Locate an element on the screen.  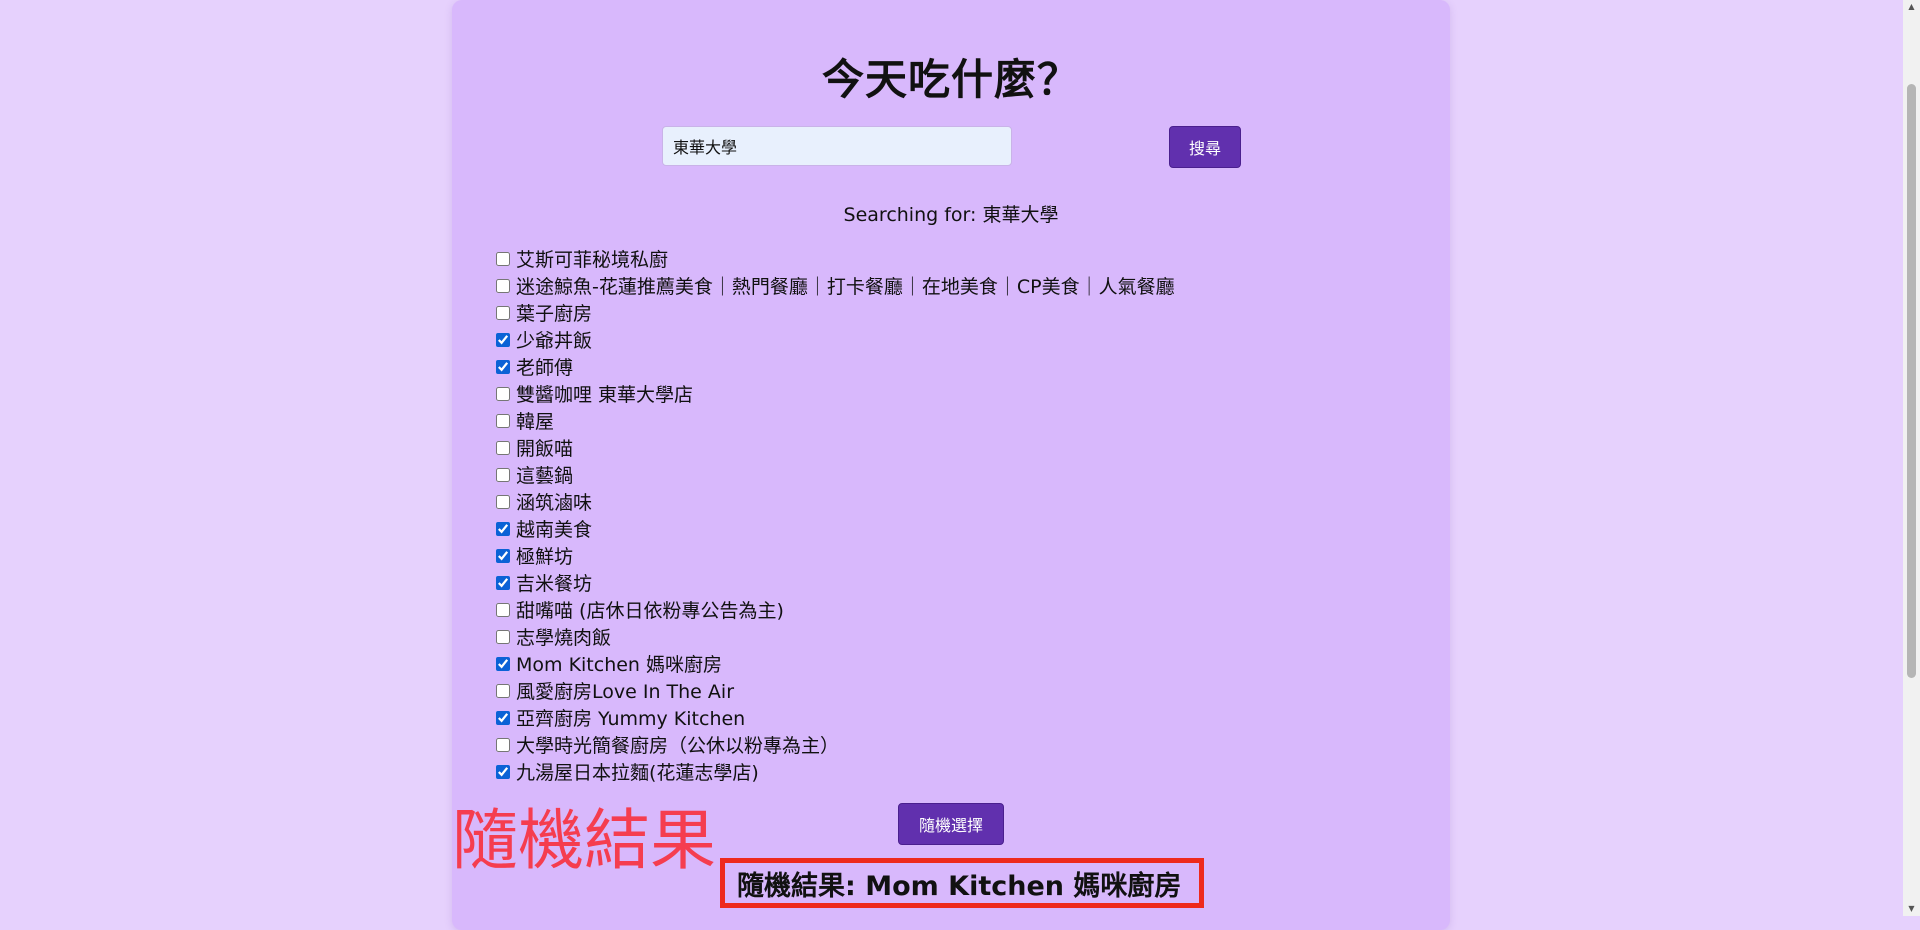
restaurant-item: 亞齊廚房 Yummy Kitchen is located at coordinates (834, 717).